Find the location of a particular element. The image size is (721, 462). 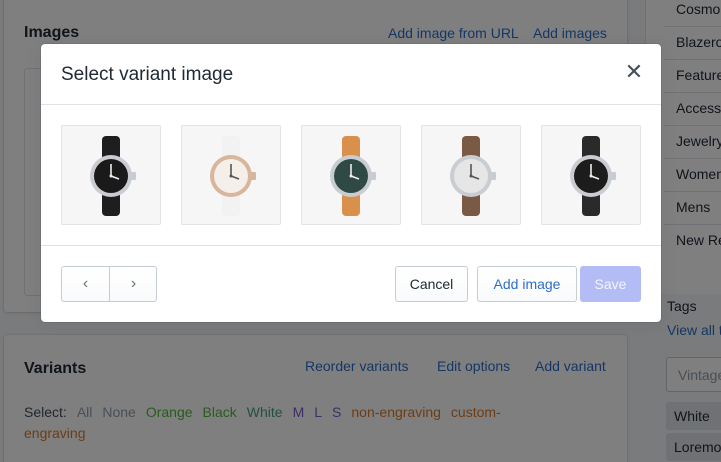

add-image-button: Add image is located at coordinates (527, 284).